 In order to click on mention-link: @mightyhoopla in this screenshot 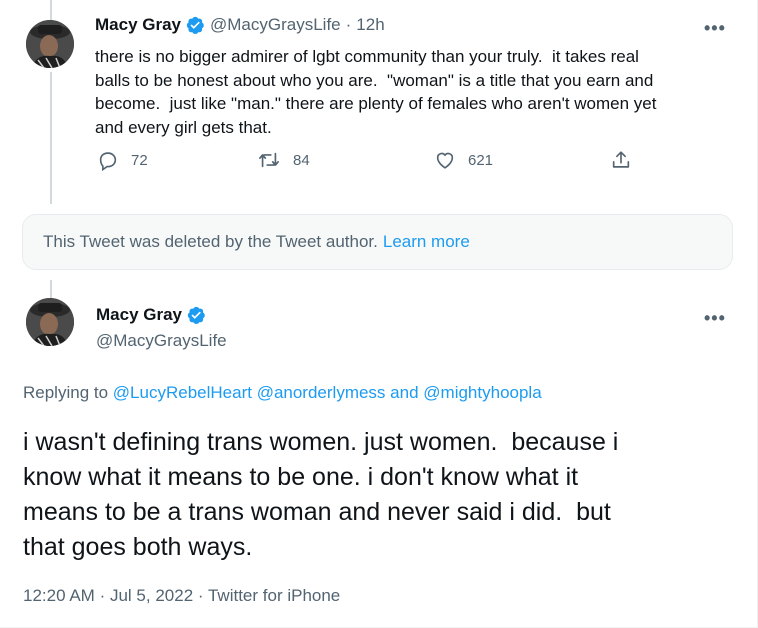, I will do `click(482, 392)`.